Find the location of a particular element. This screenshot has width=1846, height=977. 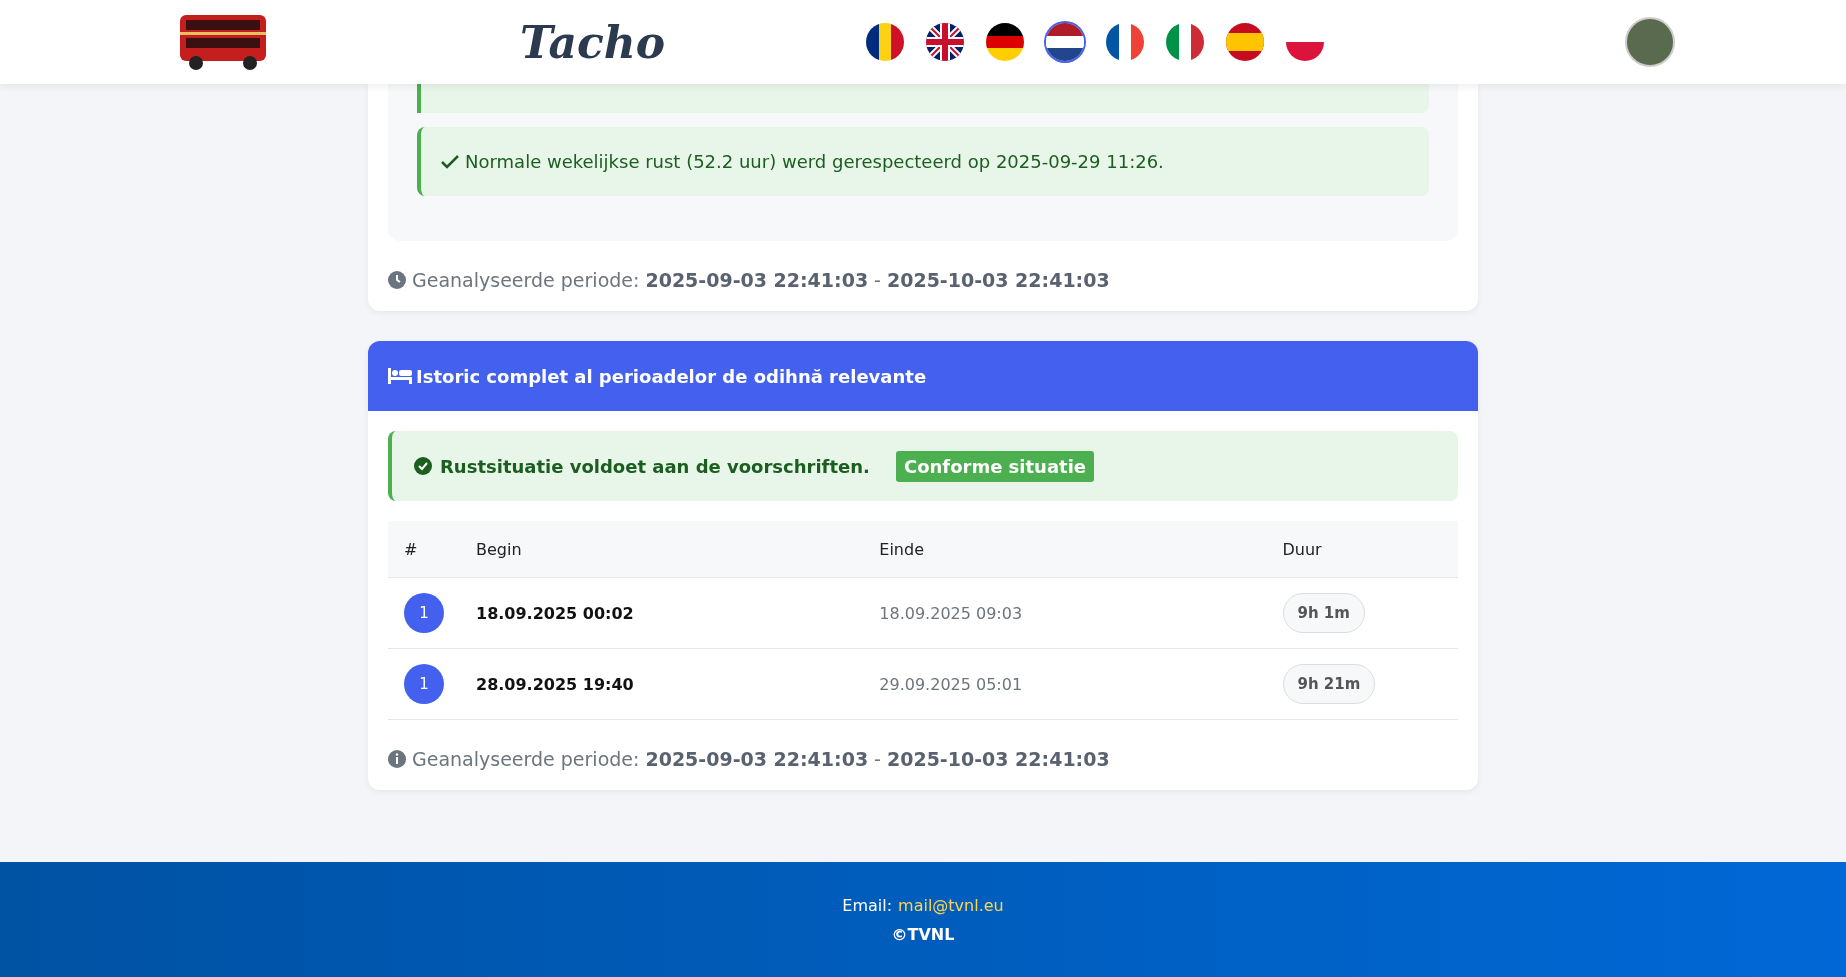

duration-pill: 9h 21m is located at coordinates (1329, 684).